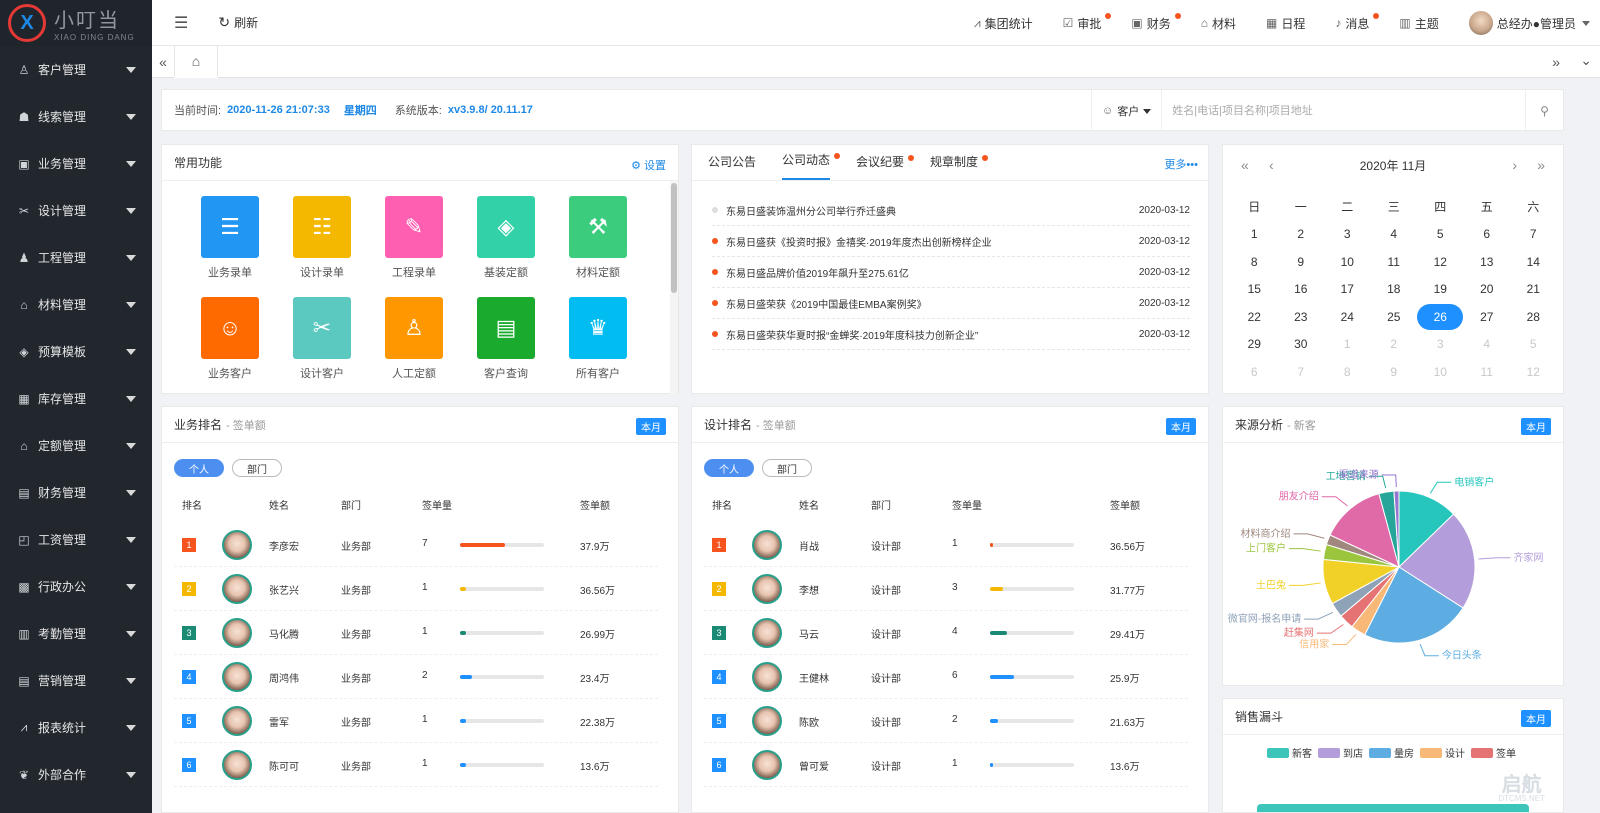  What do you see at coordinates (1340, 752) in the screenshot?
I see `legend-item: 到店` at bounding box center [1340, 752].